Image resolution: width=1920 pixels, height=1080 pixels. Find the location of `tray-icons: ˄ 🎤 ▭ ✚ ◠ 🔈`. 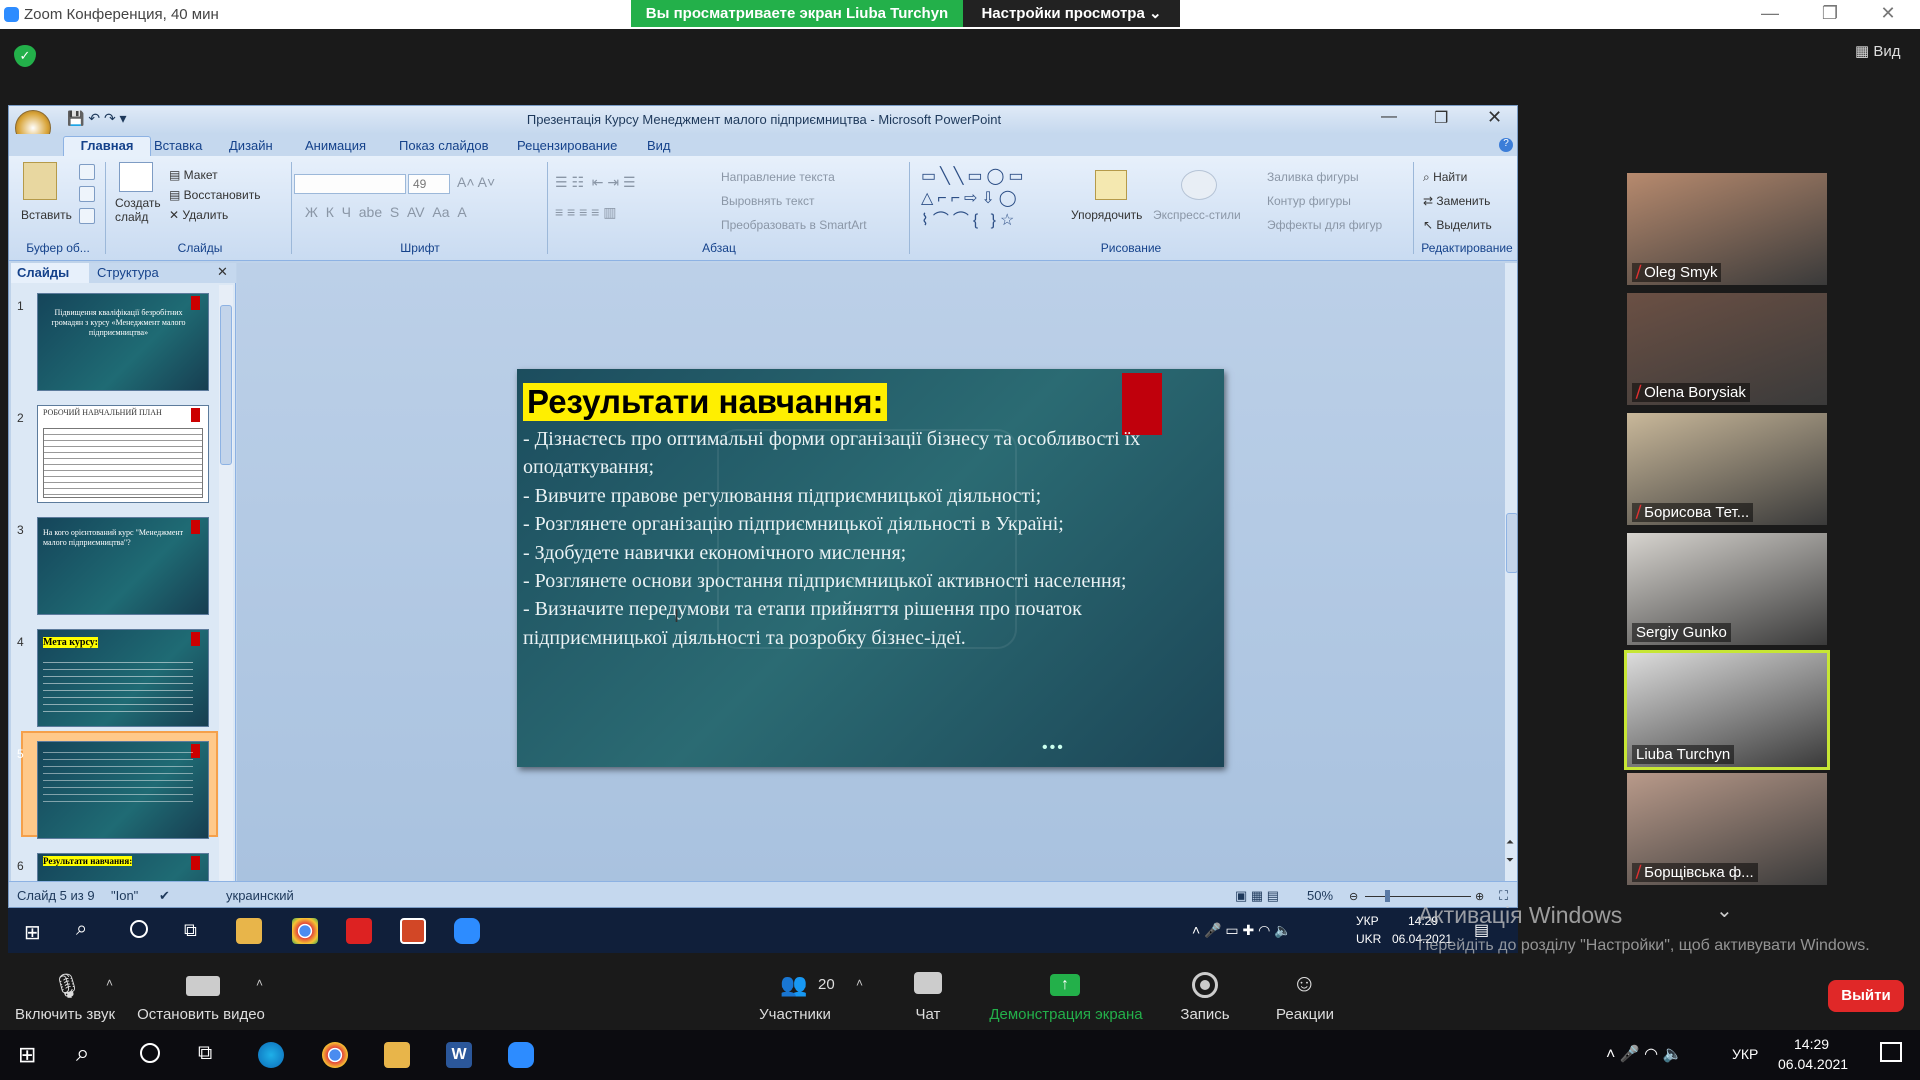

tray-icons: ˄ 🎤 ▭ ✚ ◠ 🔈 is located at coordinates (1242, 930).